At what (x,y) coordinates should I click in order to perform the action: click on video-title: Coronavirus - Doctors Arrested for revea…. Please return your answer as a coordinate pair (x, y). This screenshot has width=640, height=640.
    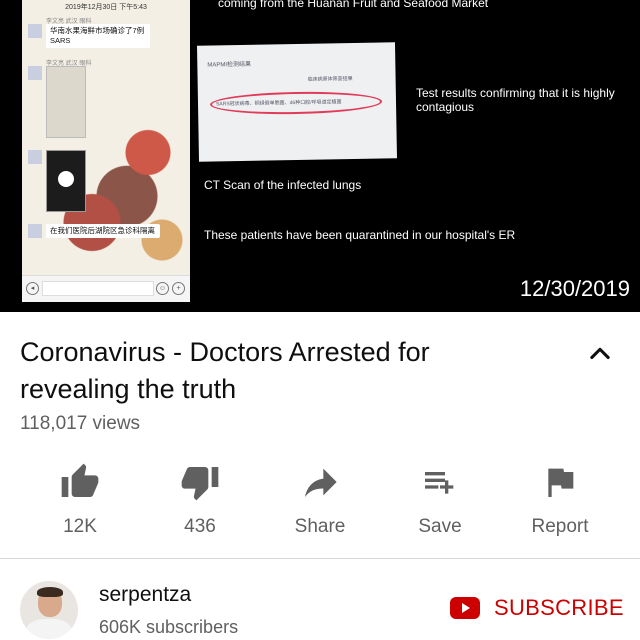
    Looking at the image, I should click on (225, 370).